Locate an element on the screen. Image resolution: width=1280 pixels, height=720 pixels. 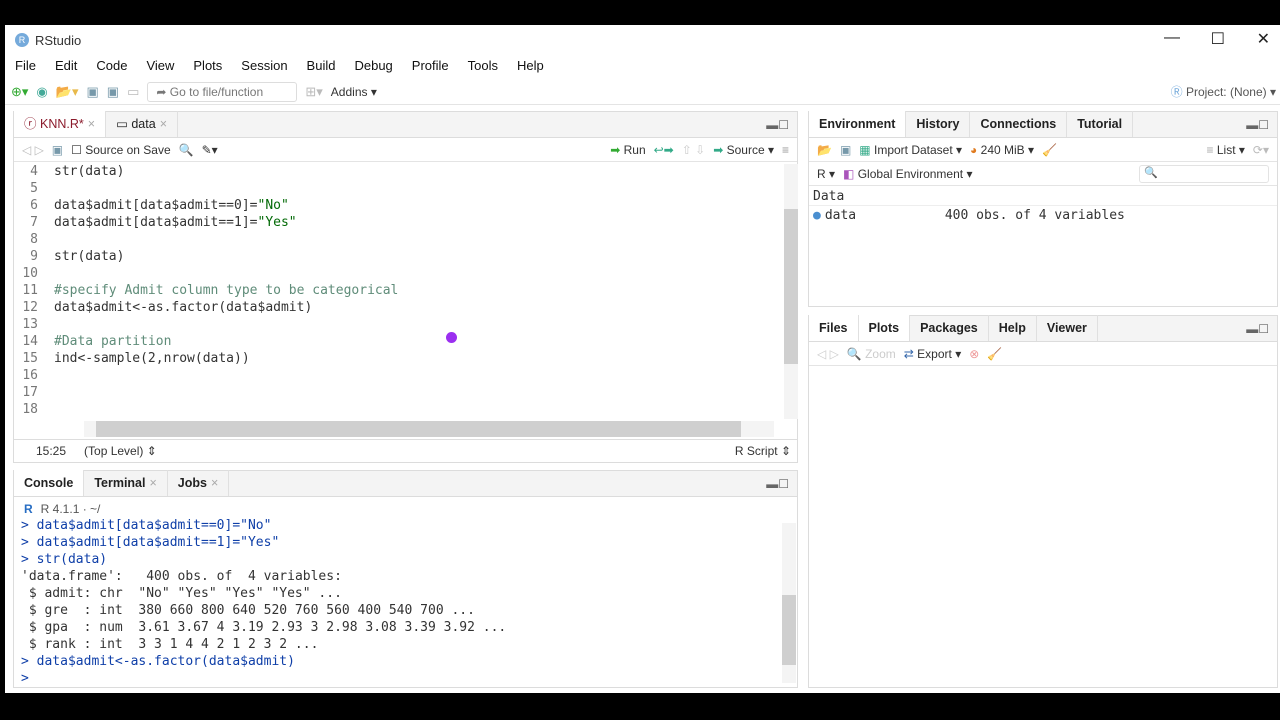
outline-icon: ≡ is located at coordinates (785, 150).